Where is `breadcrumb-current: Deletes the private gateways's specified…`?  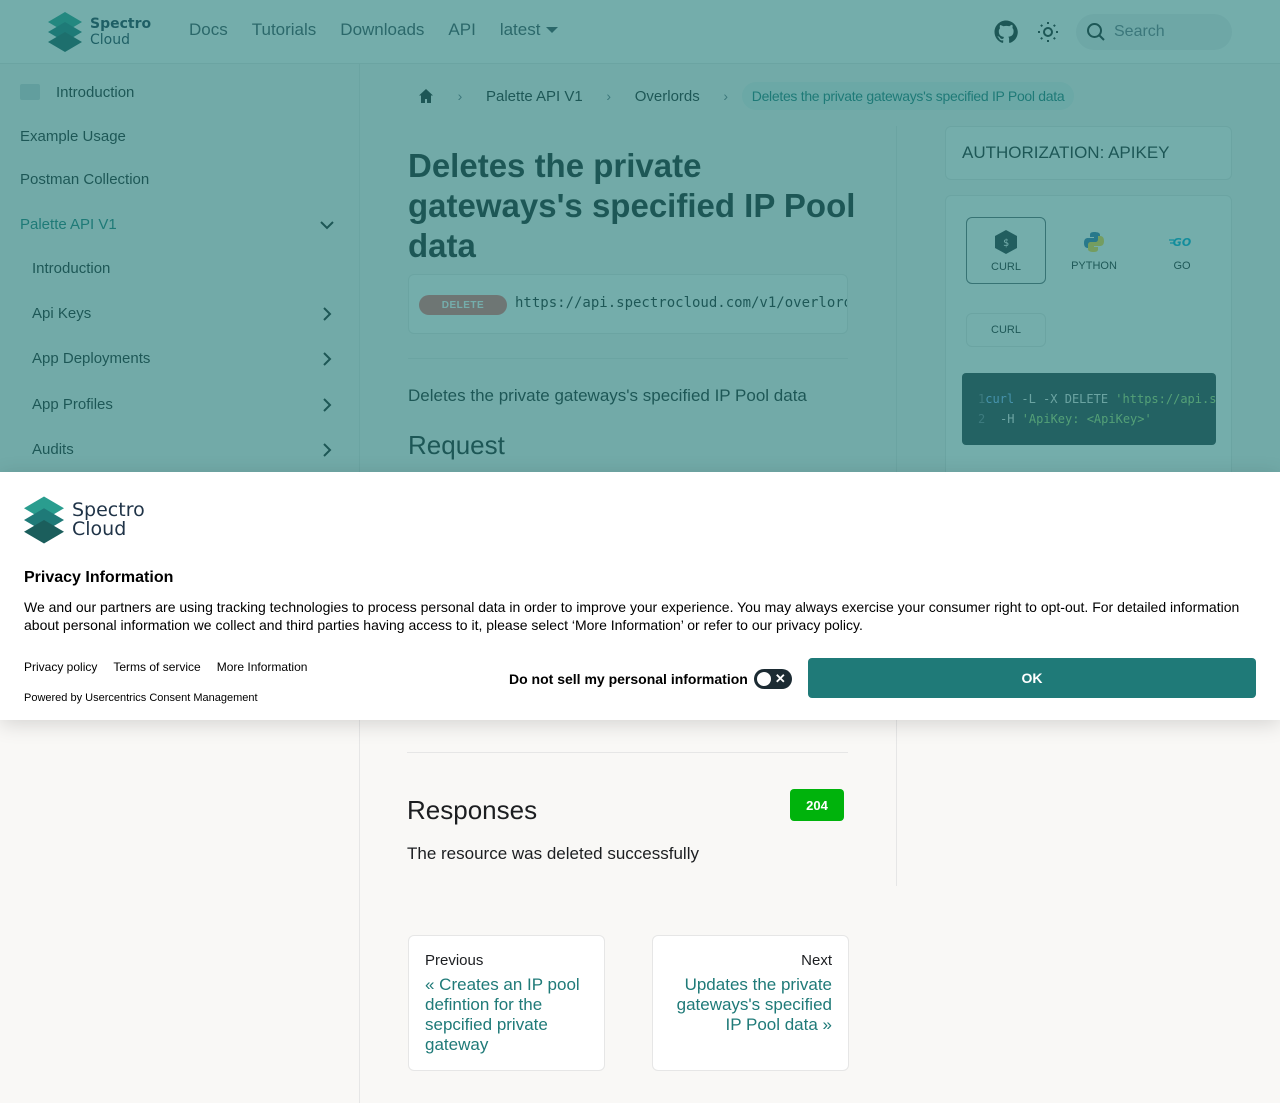
breadcrumb-current: Deletes the private gateways's specified… is located at coordinates (908, 96).